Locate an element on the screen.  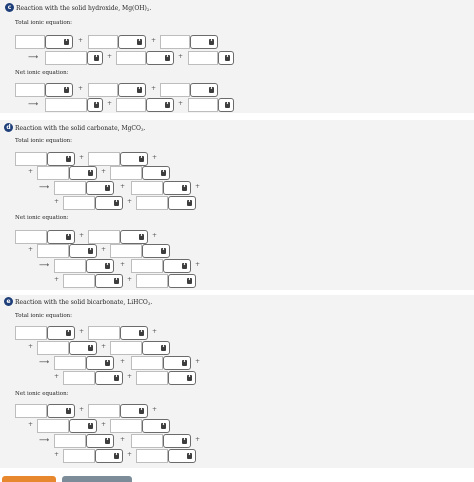
submit-answer-button is located at coordinates (29, 479).